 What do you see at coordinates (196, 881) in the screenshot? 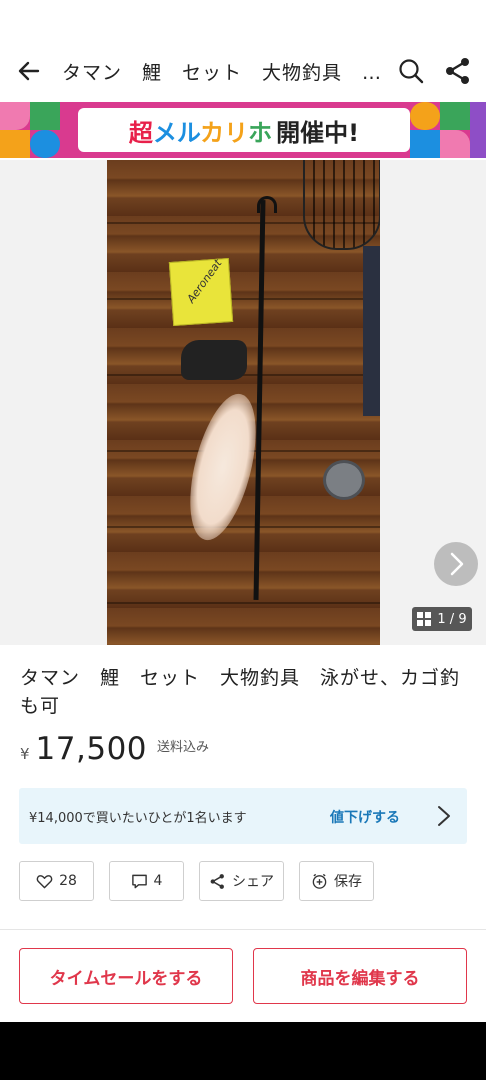
I see `item-actions: 28 4 シェア 保存` at bounding box center [196, 881].